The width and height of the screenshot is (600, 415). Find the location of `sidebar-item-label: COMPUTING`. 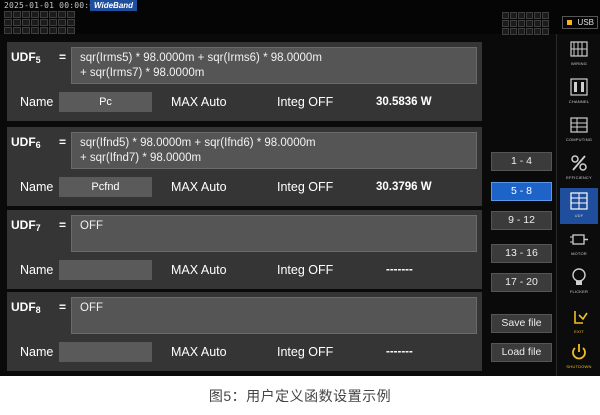

sidebar-item-label: COMPUTING is located at coordinates (579, 139).